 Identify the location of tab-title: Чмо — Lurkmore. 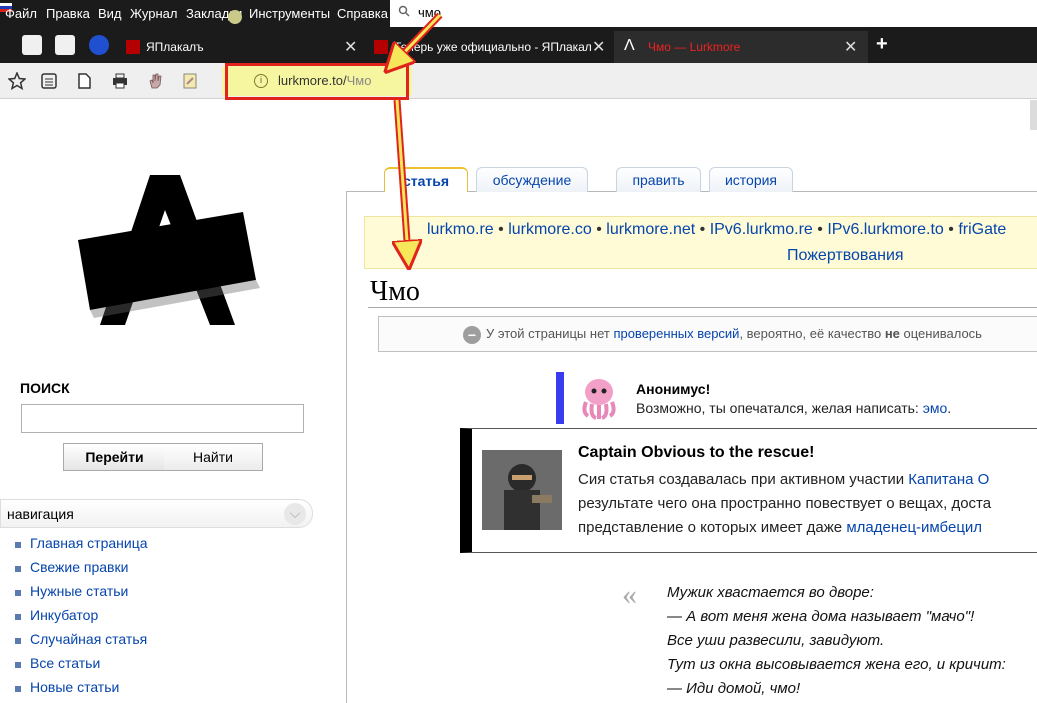
(694, 47).